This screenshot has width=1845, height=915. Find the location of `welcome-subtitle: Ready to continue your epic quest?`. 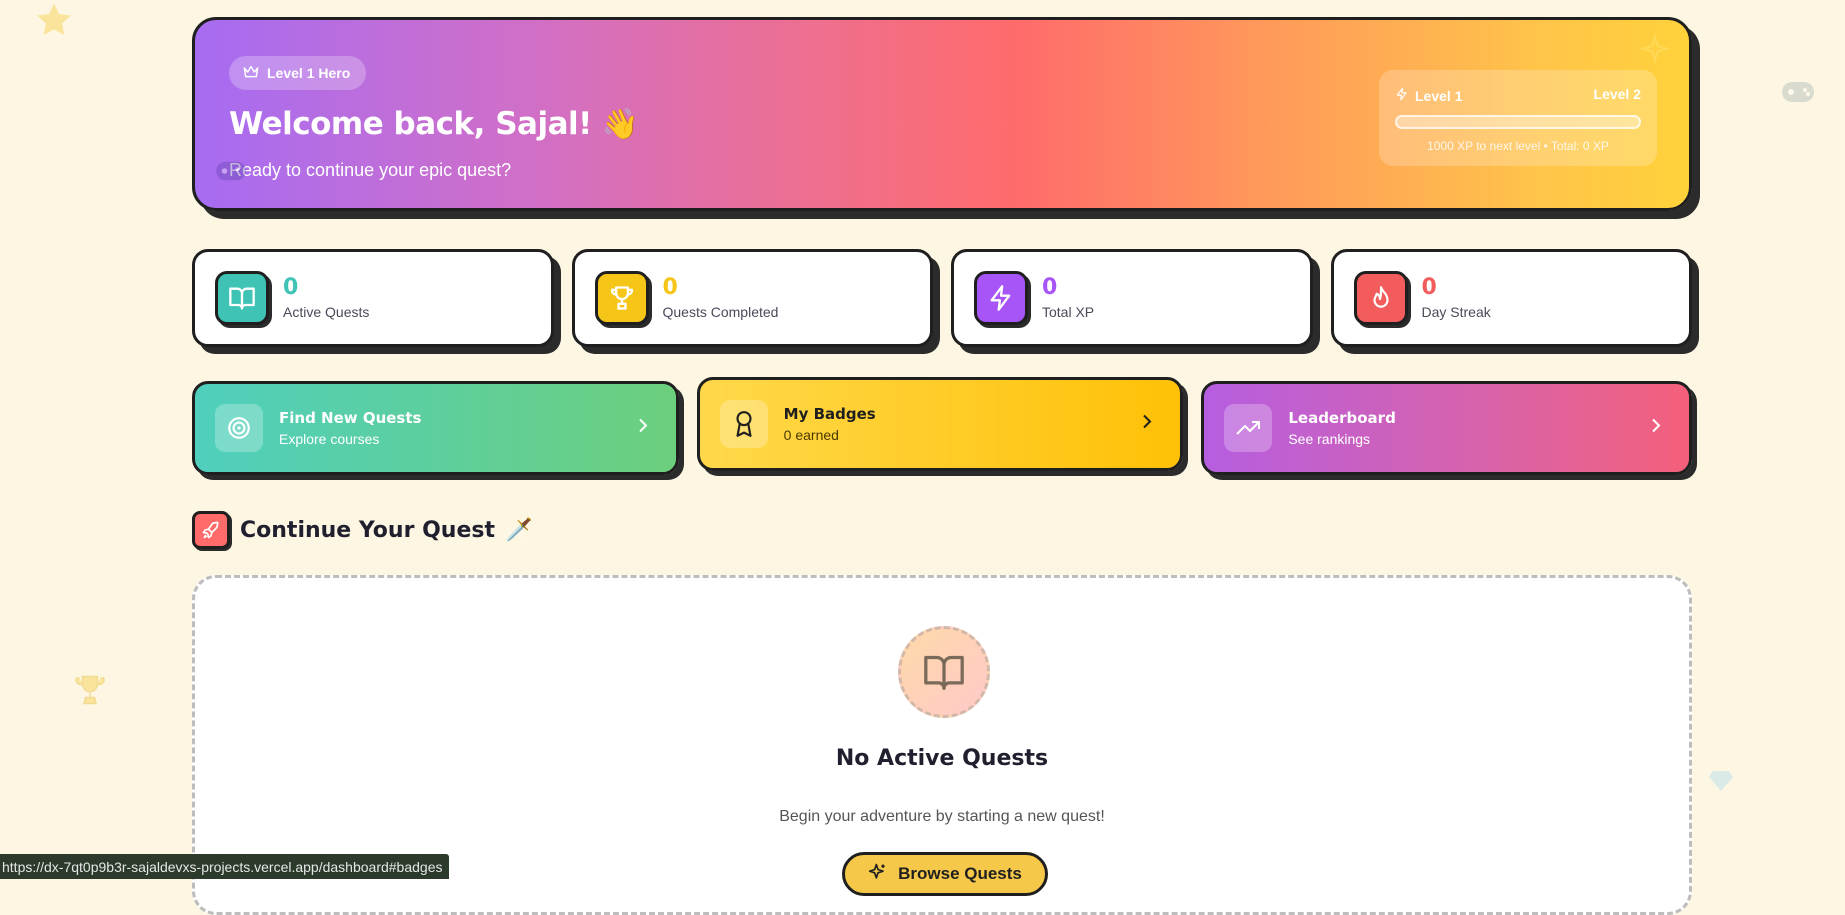

welcome-subtitle: Ready to continue your epic quest? is located at coordinates (370, 170).